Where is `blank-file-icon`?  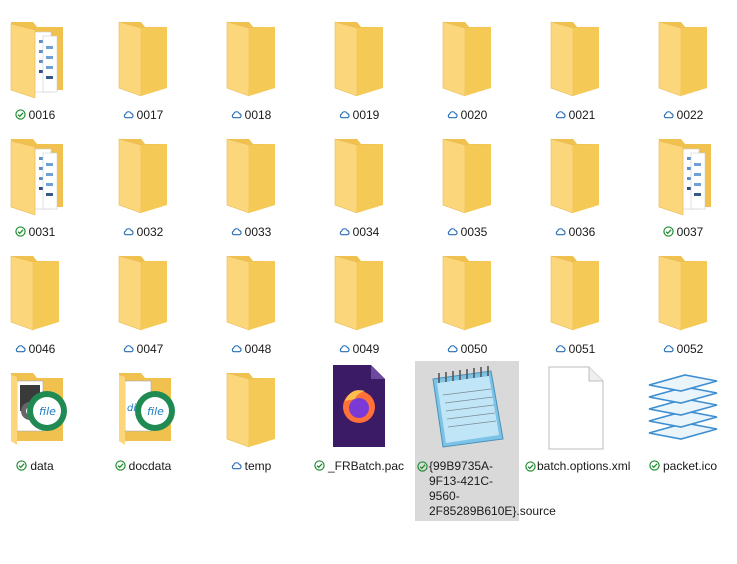 blank-file-icon is located at coordinates (575, 406).